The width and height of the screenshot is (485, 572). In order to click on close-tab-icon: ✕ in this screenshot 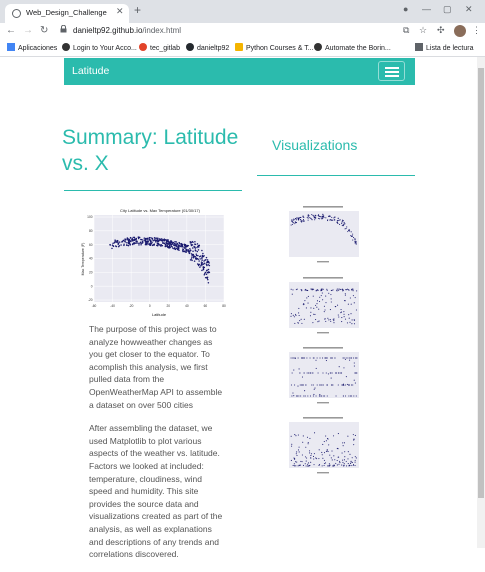, I will do `click(120, 11)`.